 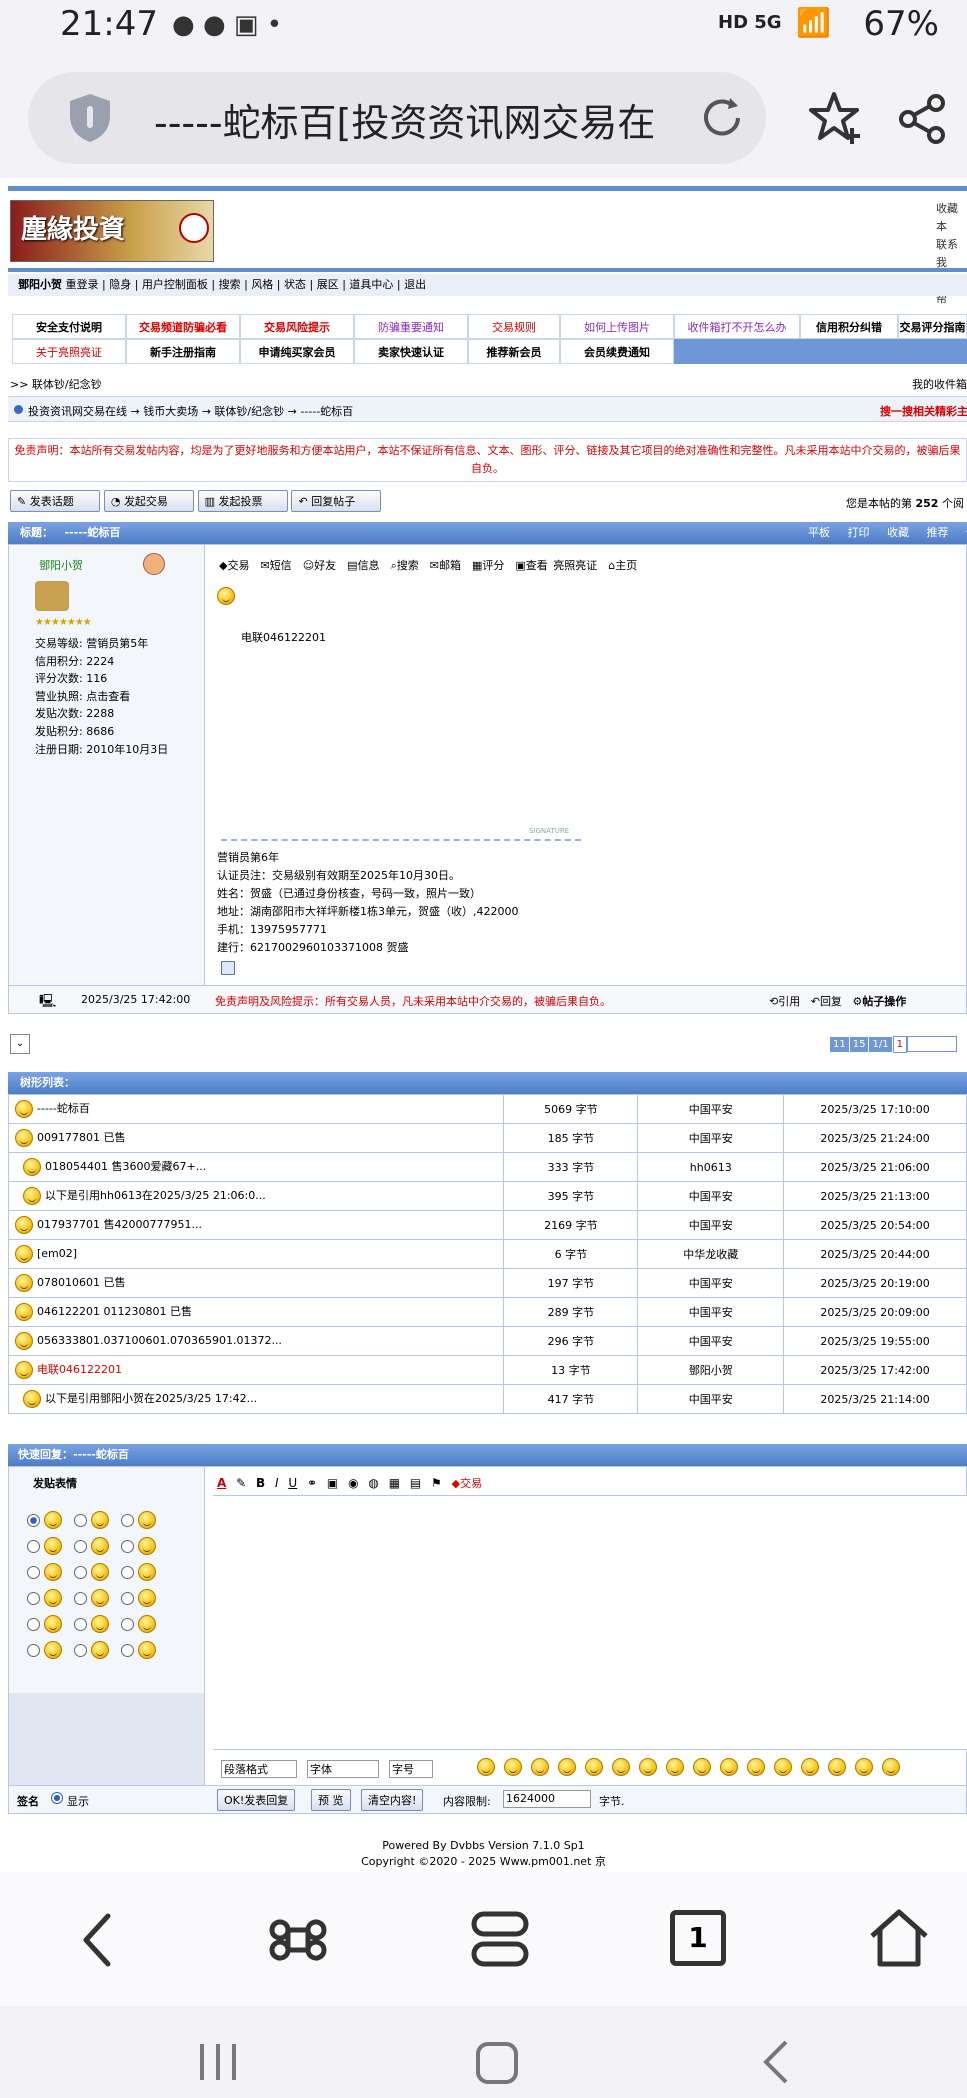 I want to click on link-icon: ⚭, so click(x=312, y=1483).